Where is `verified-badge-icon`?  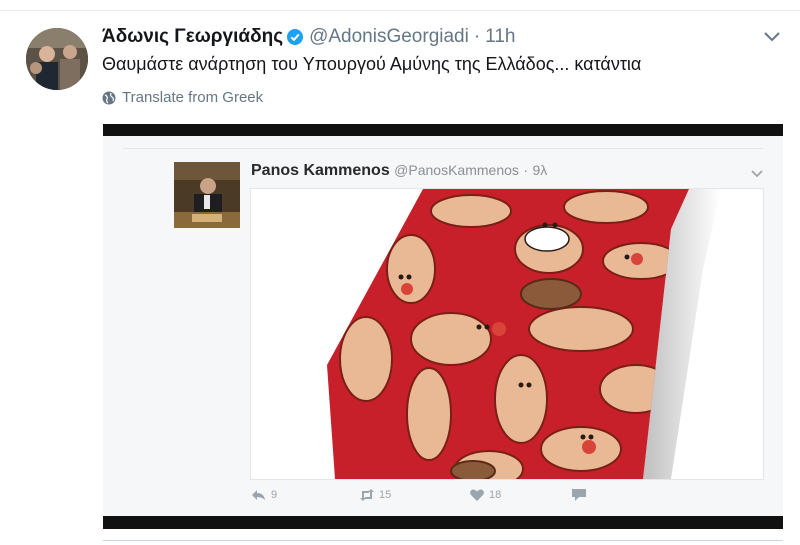
verified-badge-icon is located at coordinates (295, 37).